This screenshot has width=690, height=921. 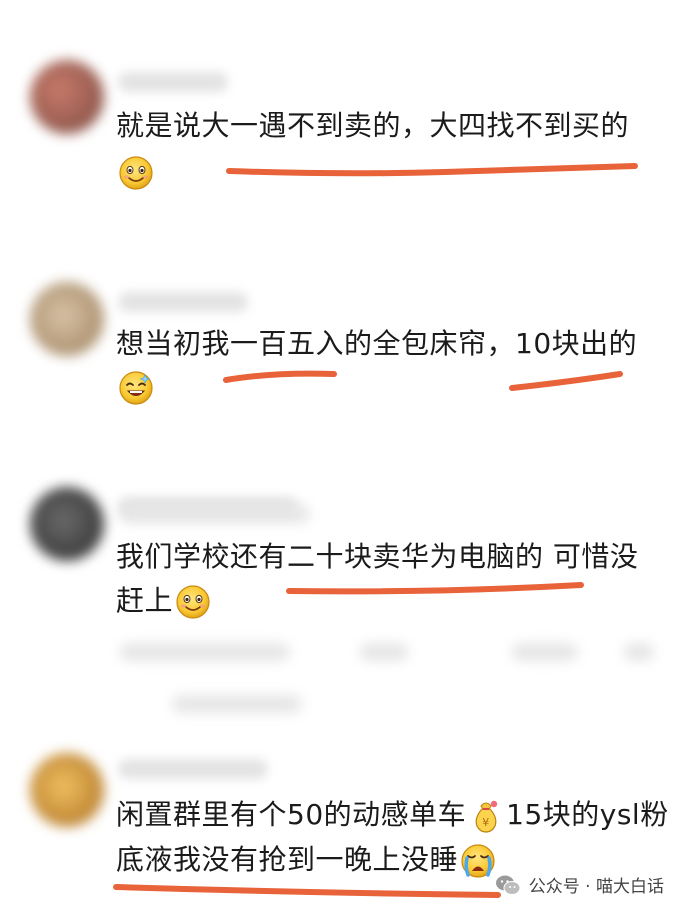 What do you see at coordinates (215, 514) in the screenshot?
I see `username-blurred-extra` at bounding box center [215, 514].